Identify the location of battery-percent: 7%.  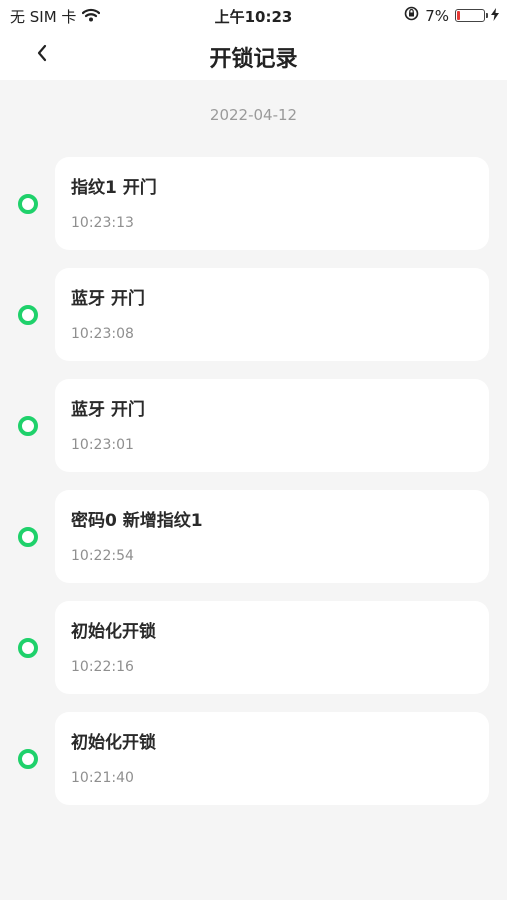
(437, 15).